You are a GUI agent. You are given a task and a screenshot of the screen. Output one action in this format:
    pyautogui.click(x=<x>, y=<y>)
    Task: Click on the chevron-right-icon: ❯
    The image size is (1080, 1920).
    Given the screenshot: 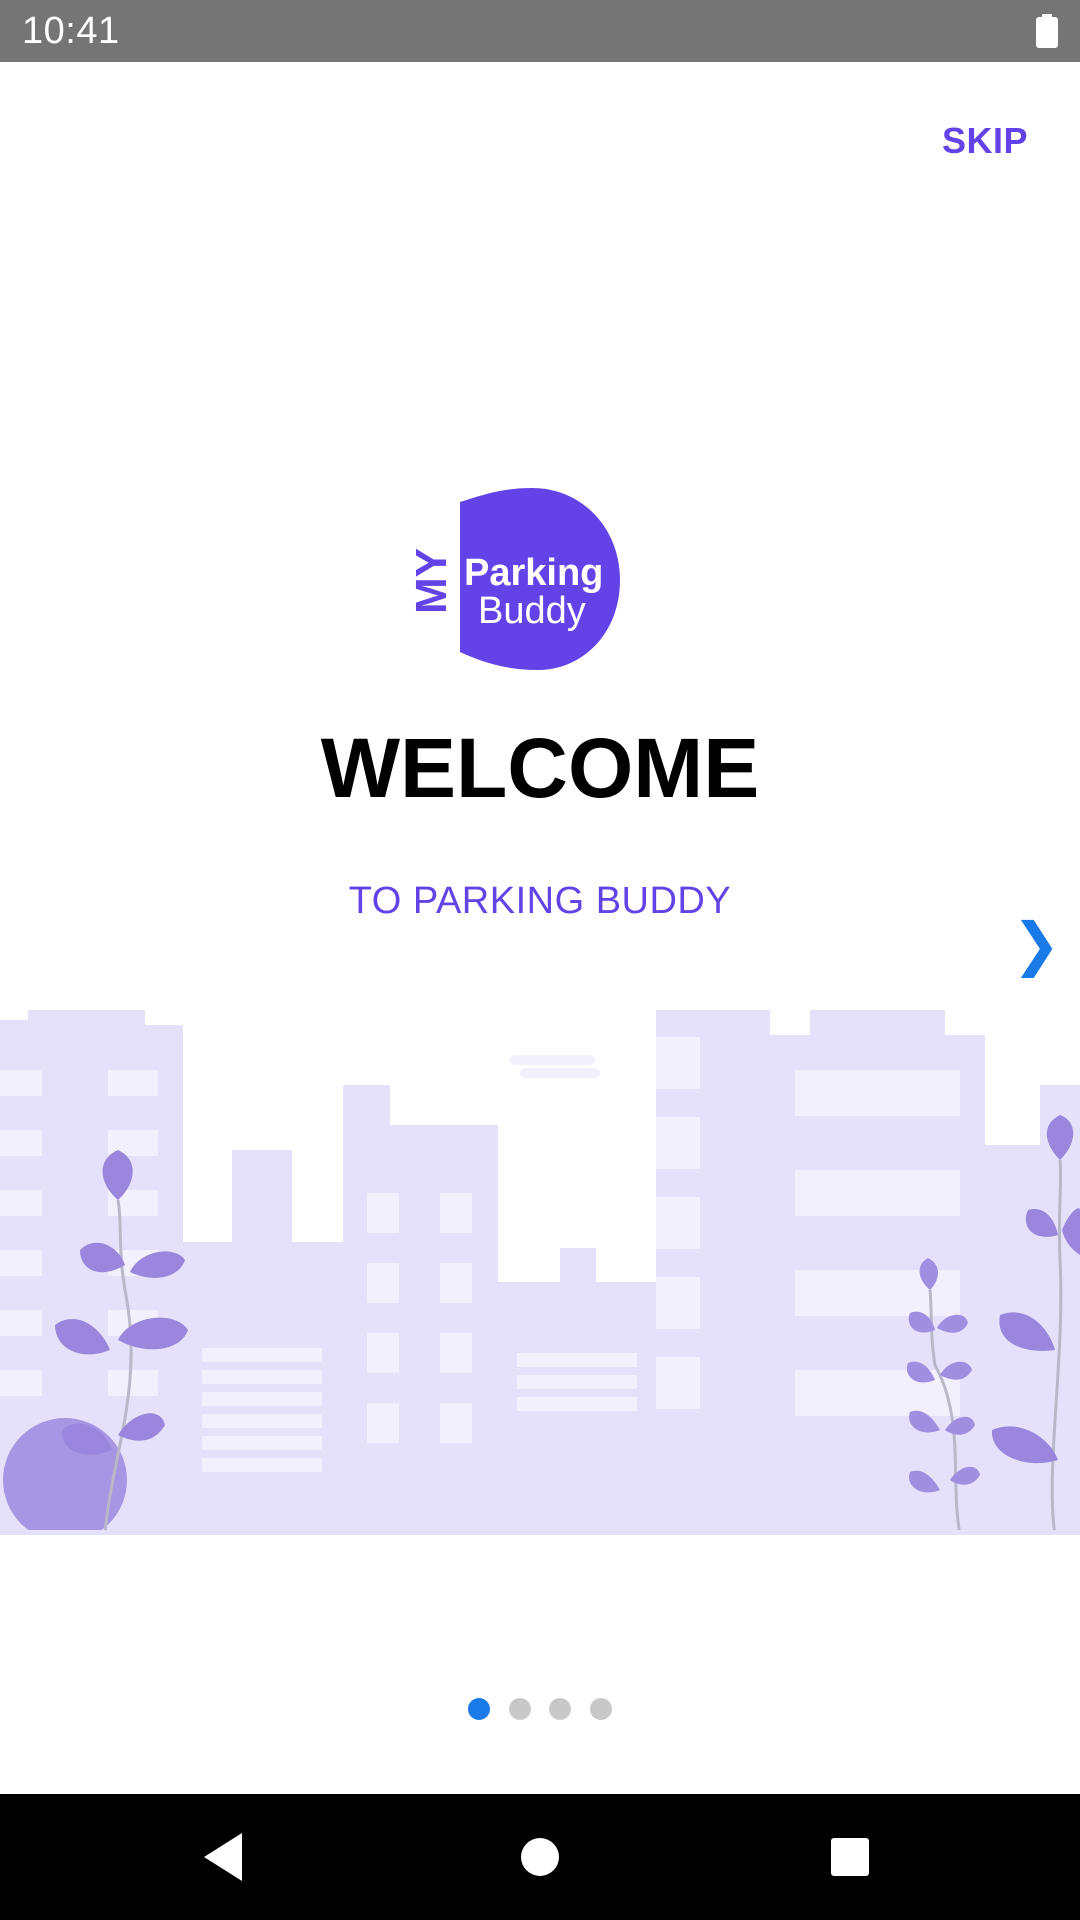 What is the action you would take?
    pyautogui.click(x=1036, y=944)
    